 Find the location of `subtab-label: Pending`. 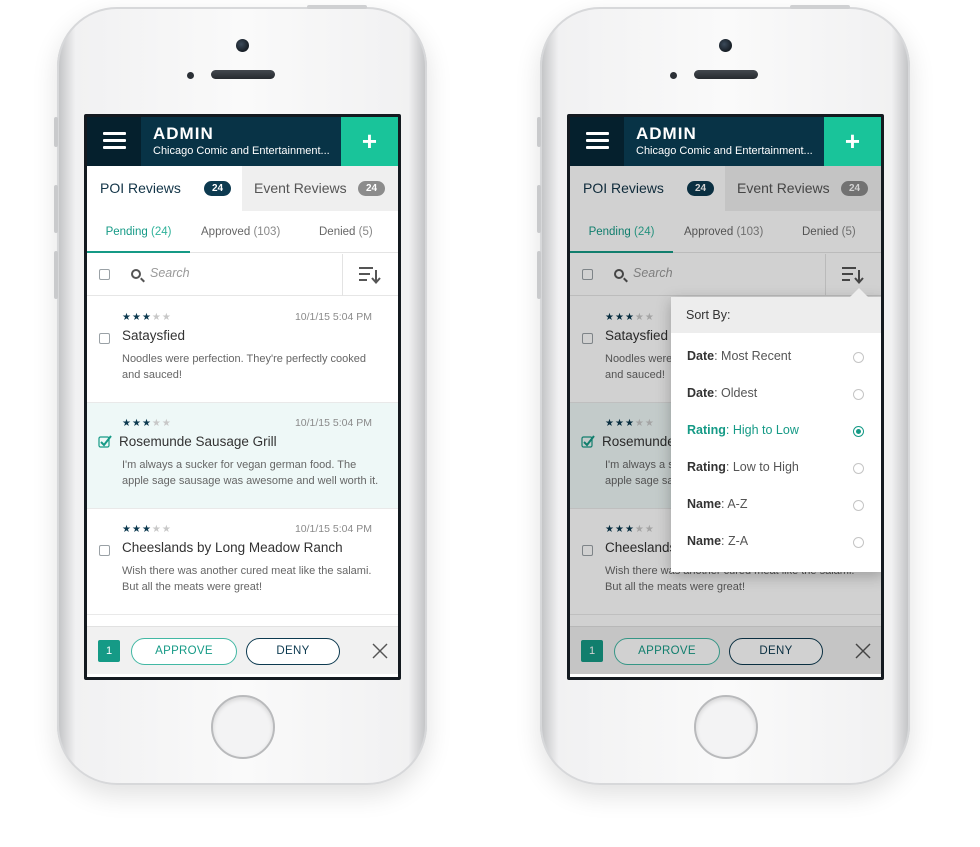

subtab-label: Pending is located at coordinates (126, 232).